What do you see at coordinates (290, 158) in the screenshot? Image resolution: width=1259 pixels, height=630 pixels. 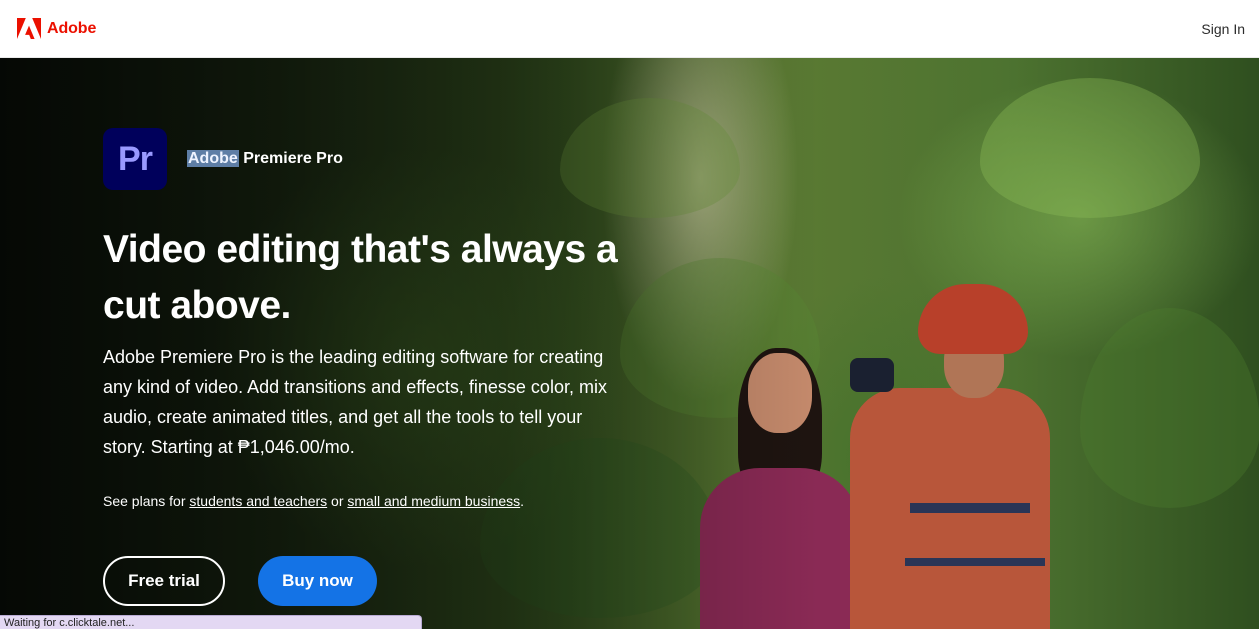 I see `product-name-rest: Premiere Pro` at bounding box center [290, 158].